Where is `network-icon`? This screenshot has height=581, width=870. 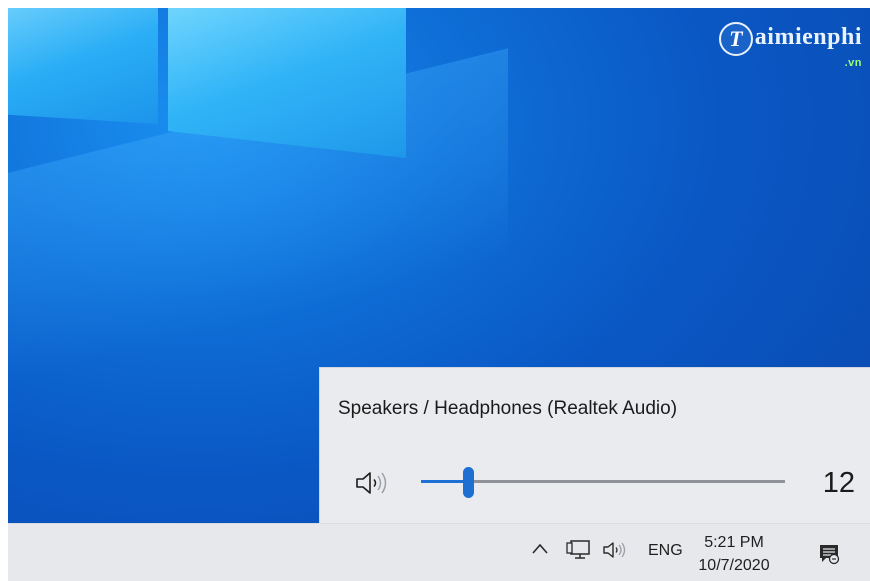
network-icon is located at coordinates (579, 550).